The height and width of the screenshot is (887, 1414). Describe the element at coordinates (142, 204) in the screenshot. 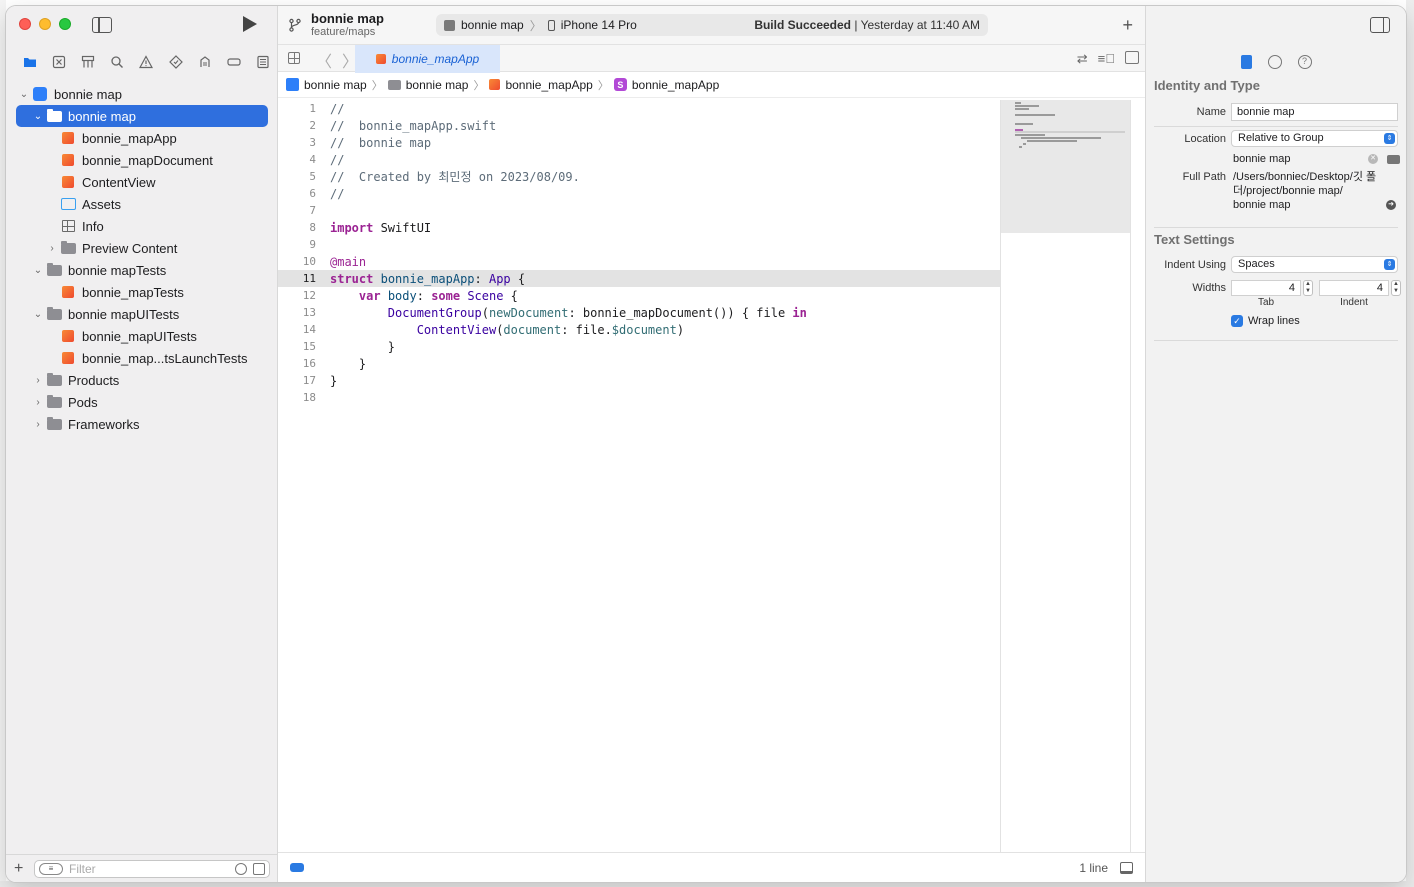

I see `tree-row: Assets` at that location.